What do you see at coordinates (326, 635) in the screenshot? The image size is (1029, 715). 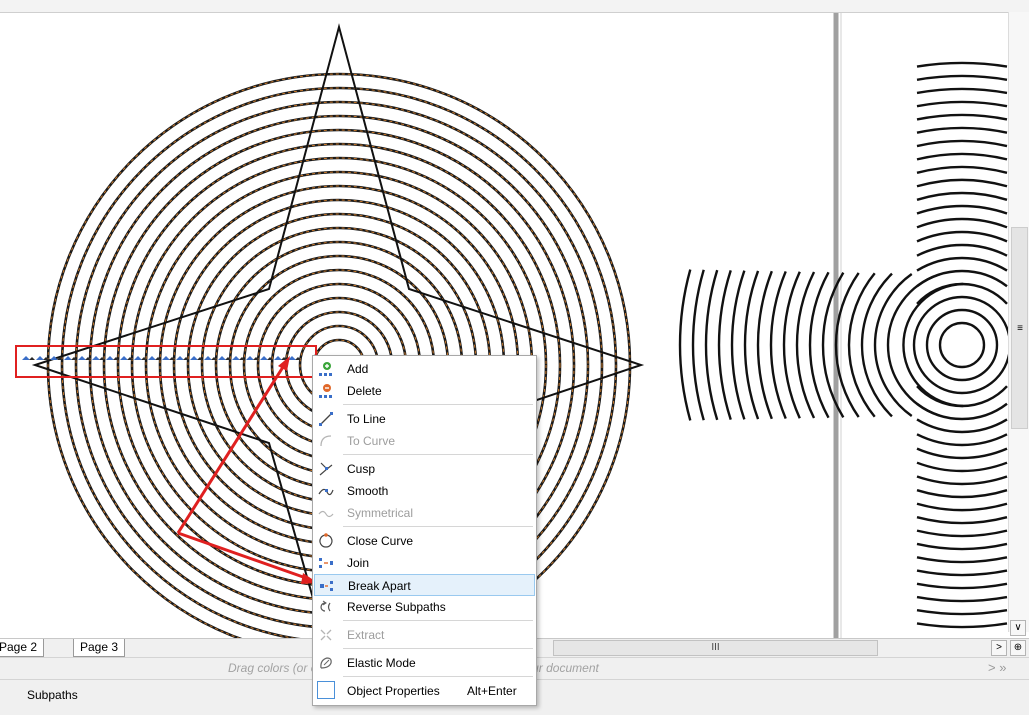 I see `extract-icon` at bounding box center [326, 635].